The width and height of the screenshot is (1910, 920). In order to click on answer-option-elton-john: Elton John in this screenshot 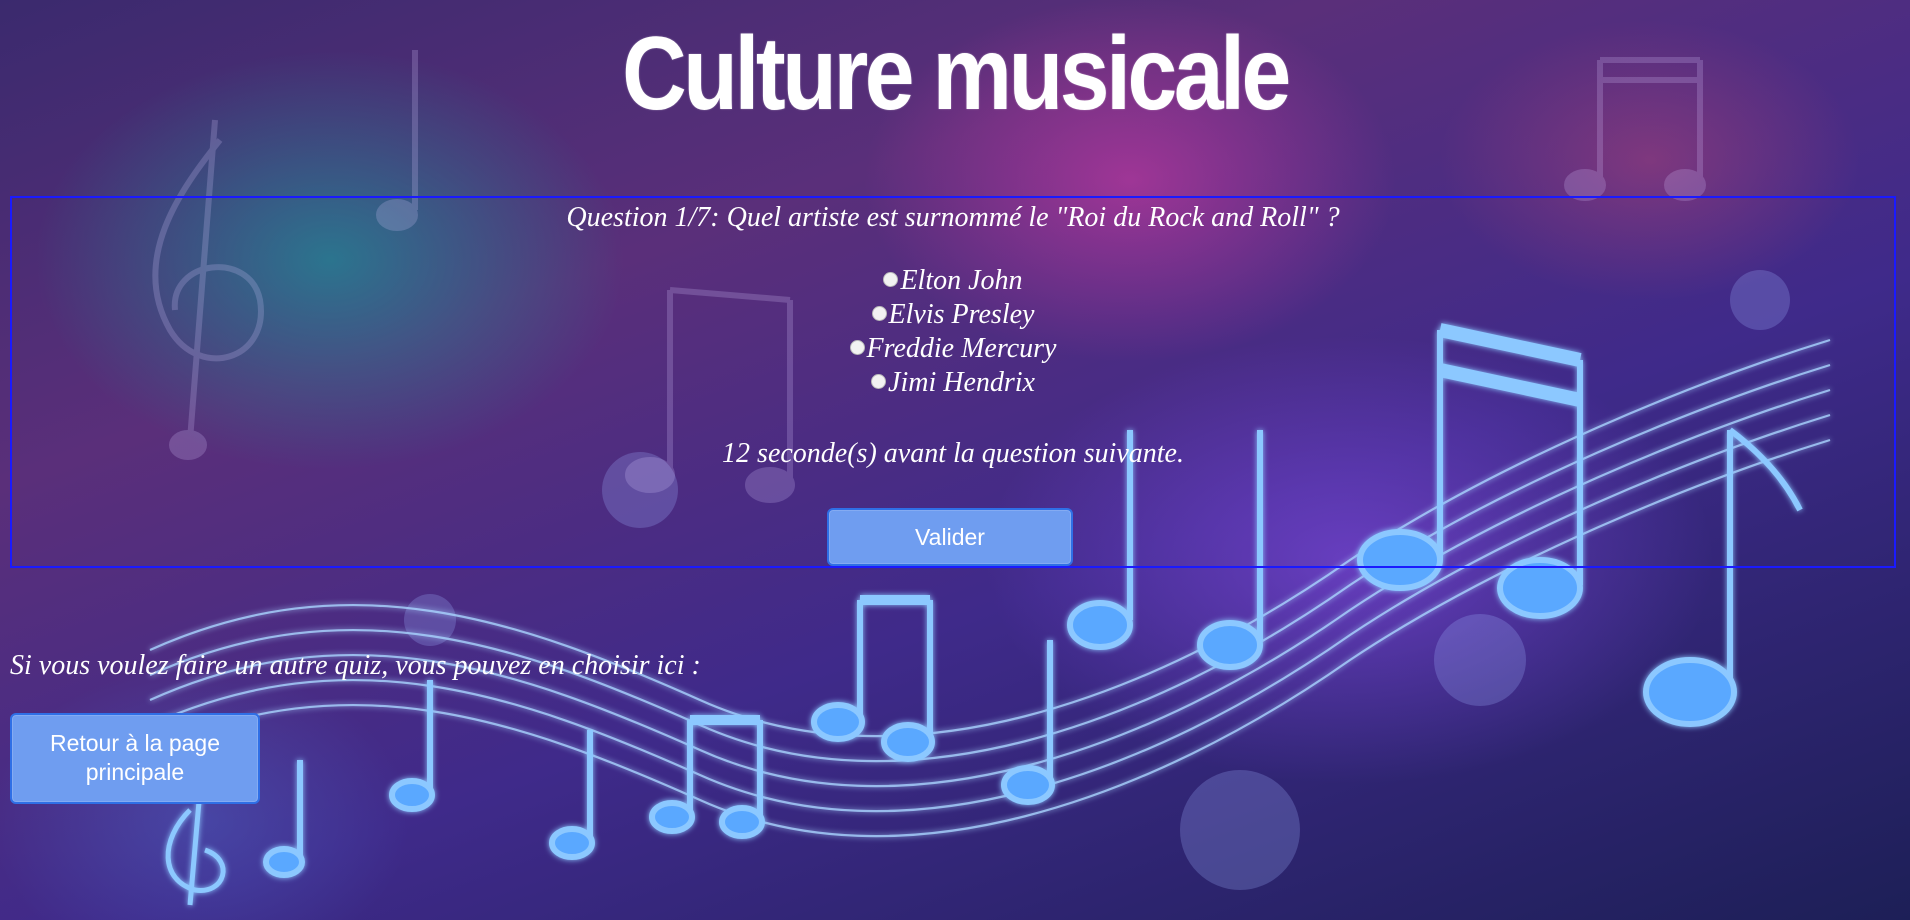, I will do `click(953, 281)`.